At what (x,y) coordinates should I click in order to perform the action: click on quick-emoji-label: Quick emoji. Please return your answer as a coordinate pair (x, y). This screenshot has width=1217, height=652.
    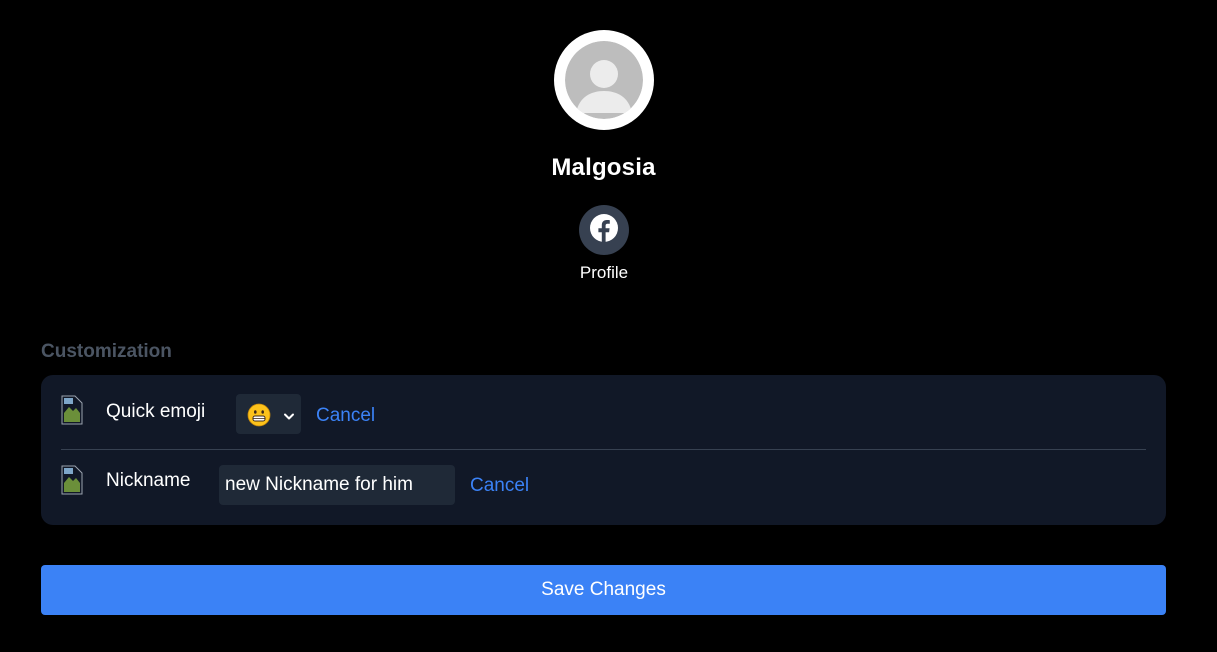
    Looking at the image, I should click on (156, 411).